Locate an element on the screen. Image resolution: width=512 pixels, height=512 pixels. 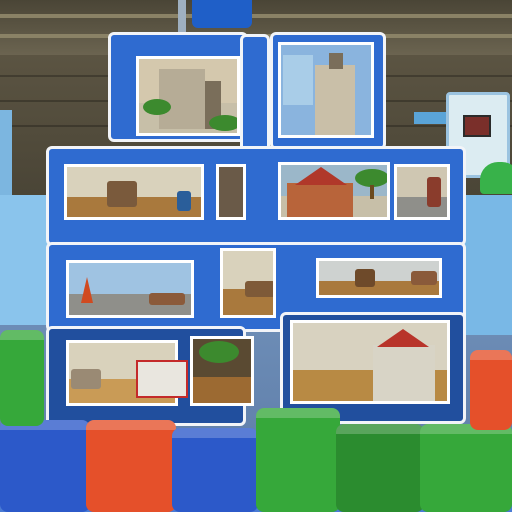
room-middle-center is located at coordinates (248, 283).